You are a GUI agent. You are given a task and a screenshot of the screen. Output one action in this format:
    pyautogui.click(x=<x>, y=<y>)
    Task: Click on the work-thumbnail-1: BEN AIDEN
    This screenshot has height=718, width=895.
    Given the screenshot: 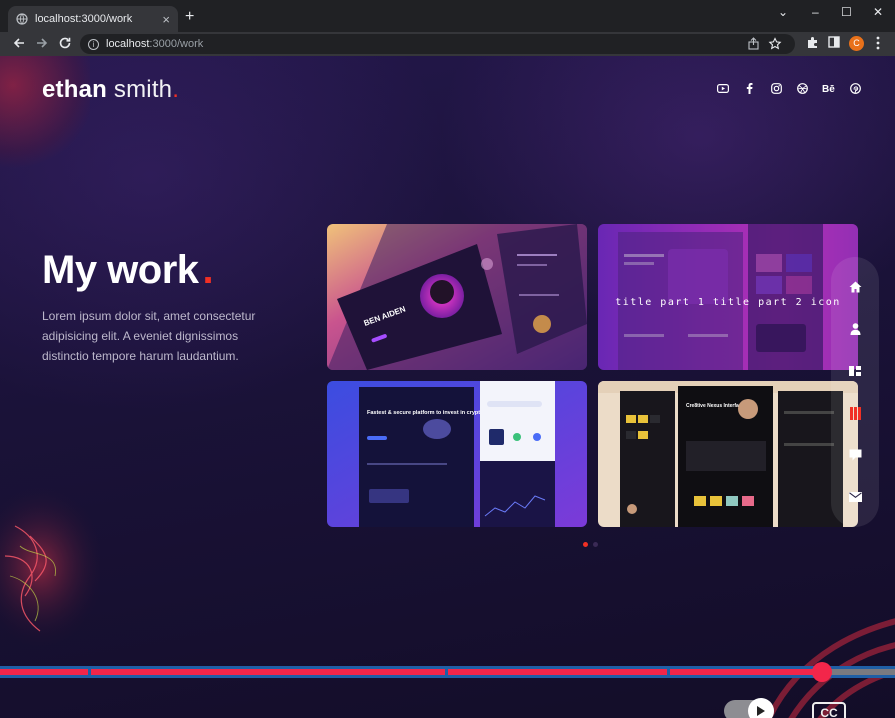 What is the action you would take?
    pyautogui.click(x=457, y=297)
    